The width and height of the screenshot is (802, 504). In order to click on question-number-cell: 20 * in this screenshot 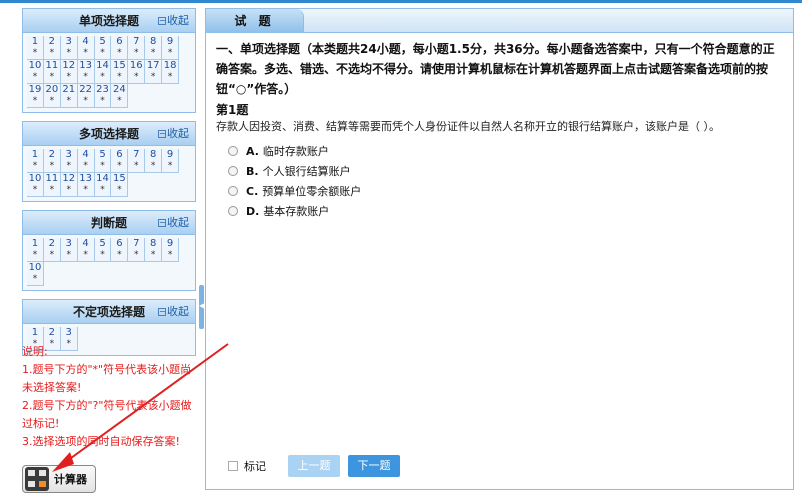, I will do `click(52, 96)`.